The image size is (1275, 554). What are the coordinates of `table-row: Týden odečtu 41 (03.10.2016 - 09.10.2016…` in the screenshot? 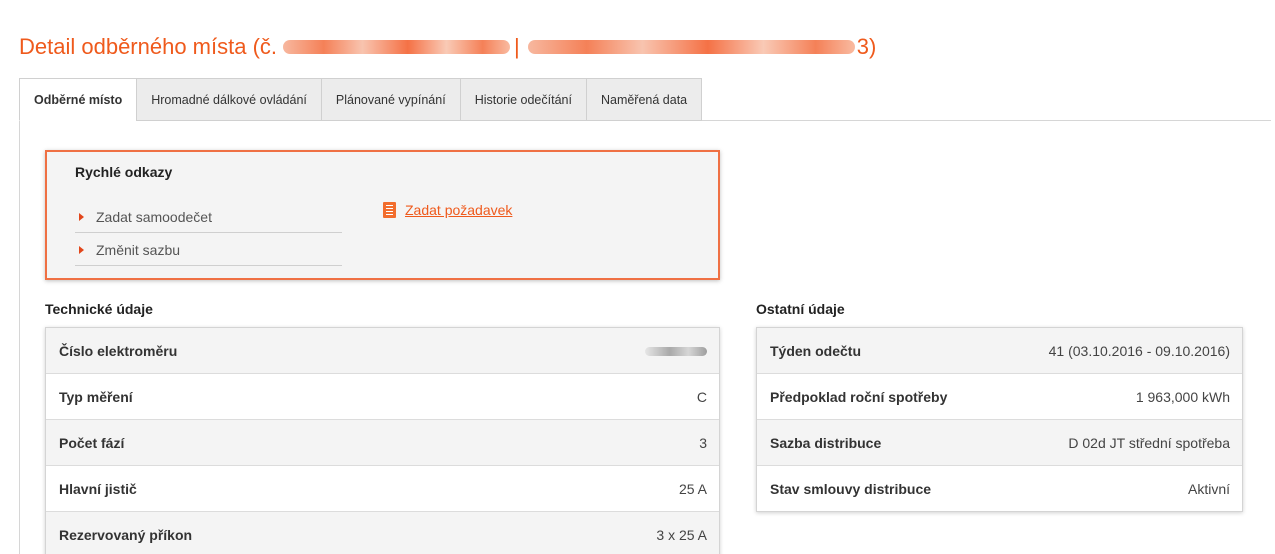 It's located at (999, 351).